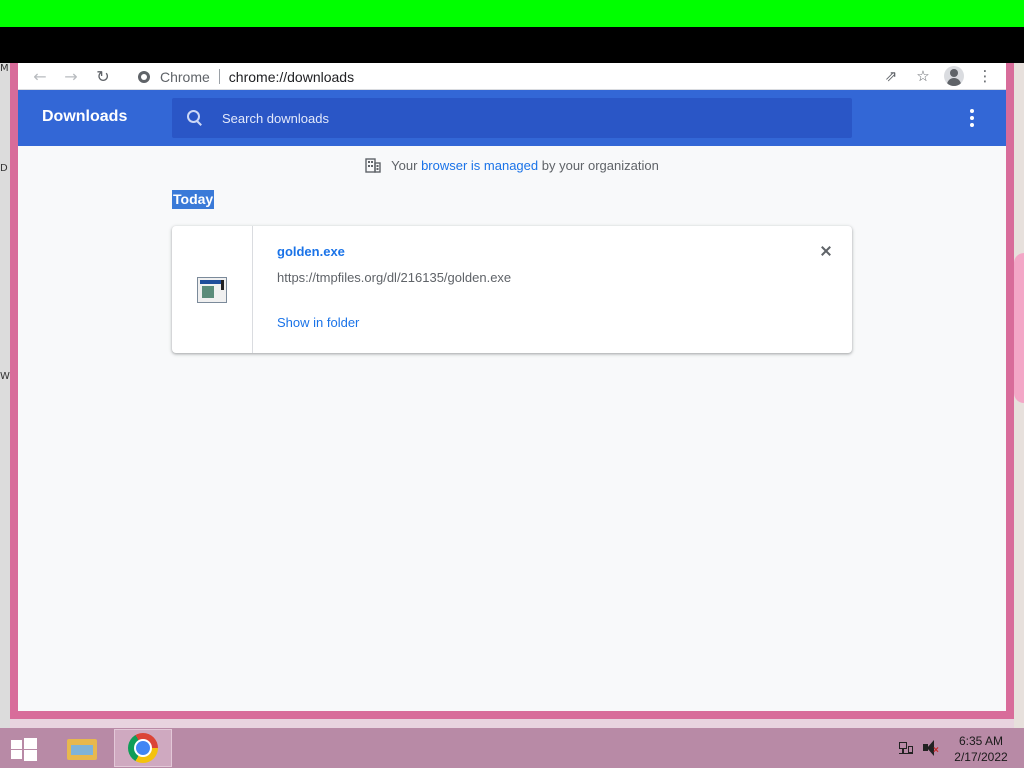 The height and width of the screenshot is (768, 1024). I want to click on address-separator, so click(219, 76).